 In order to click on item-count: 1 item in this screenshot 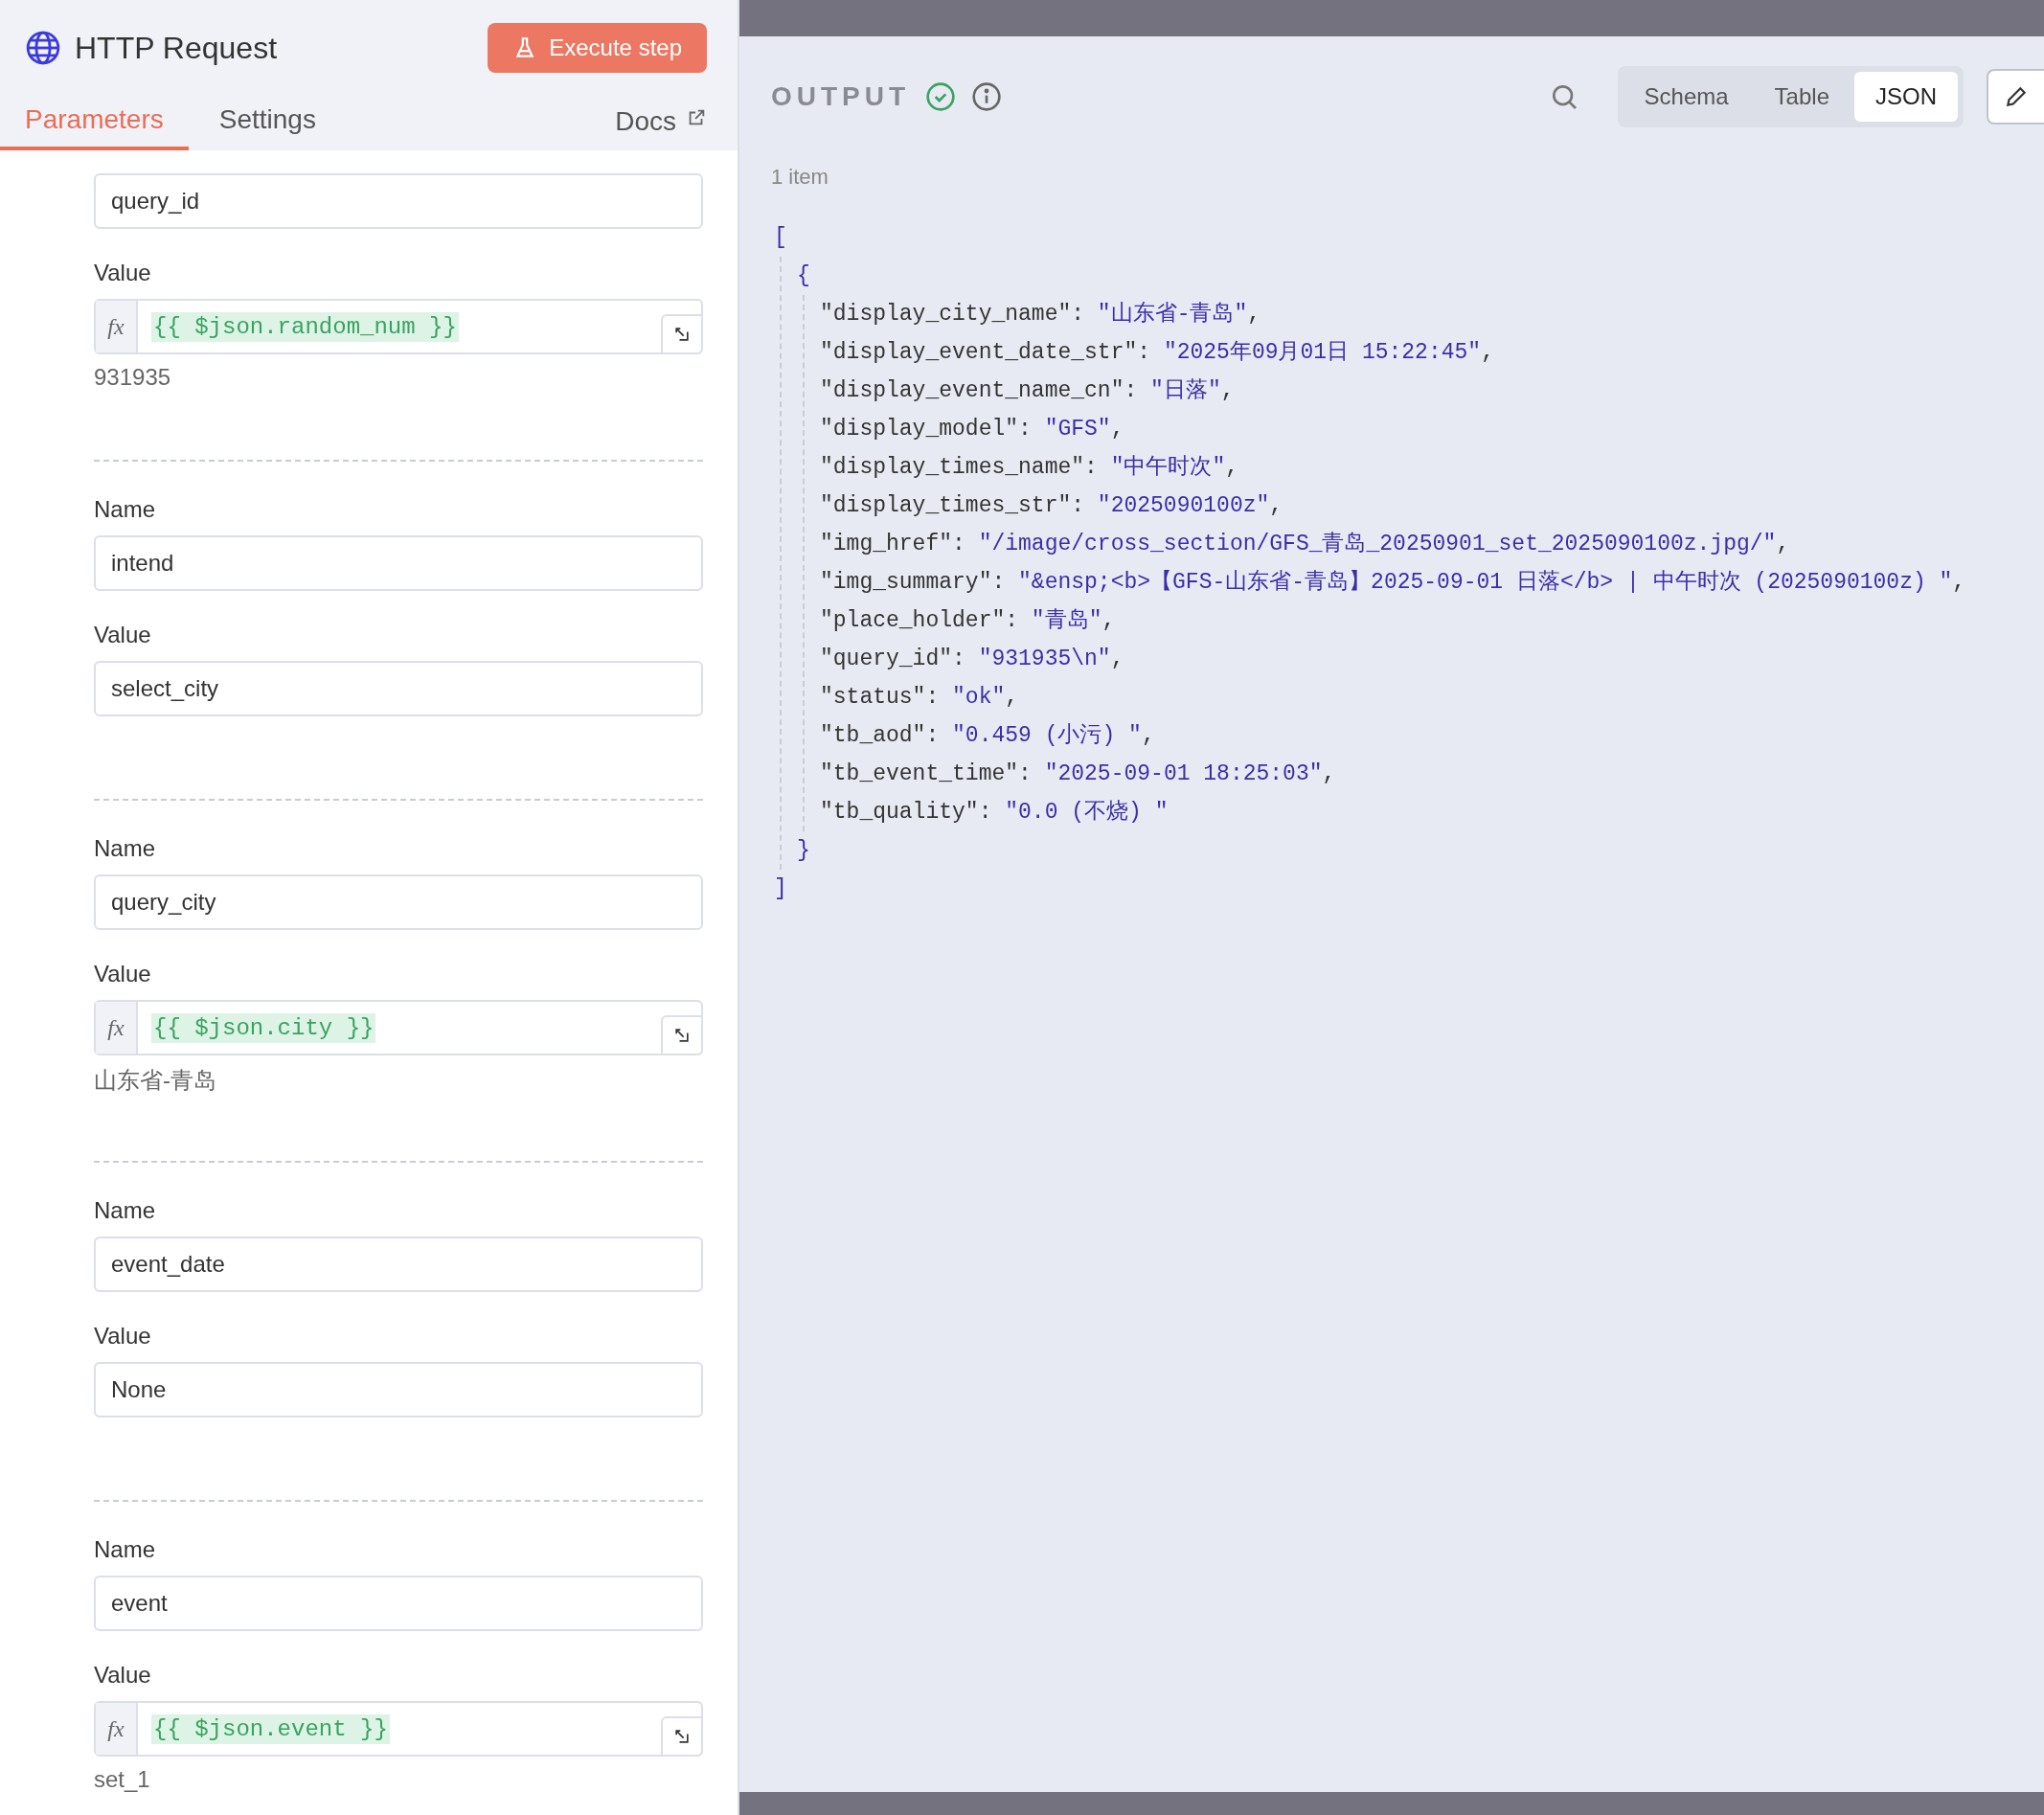, I will do `click(800, 177)`.